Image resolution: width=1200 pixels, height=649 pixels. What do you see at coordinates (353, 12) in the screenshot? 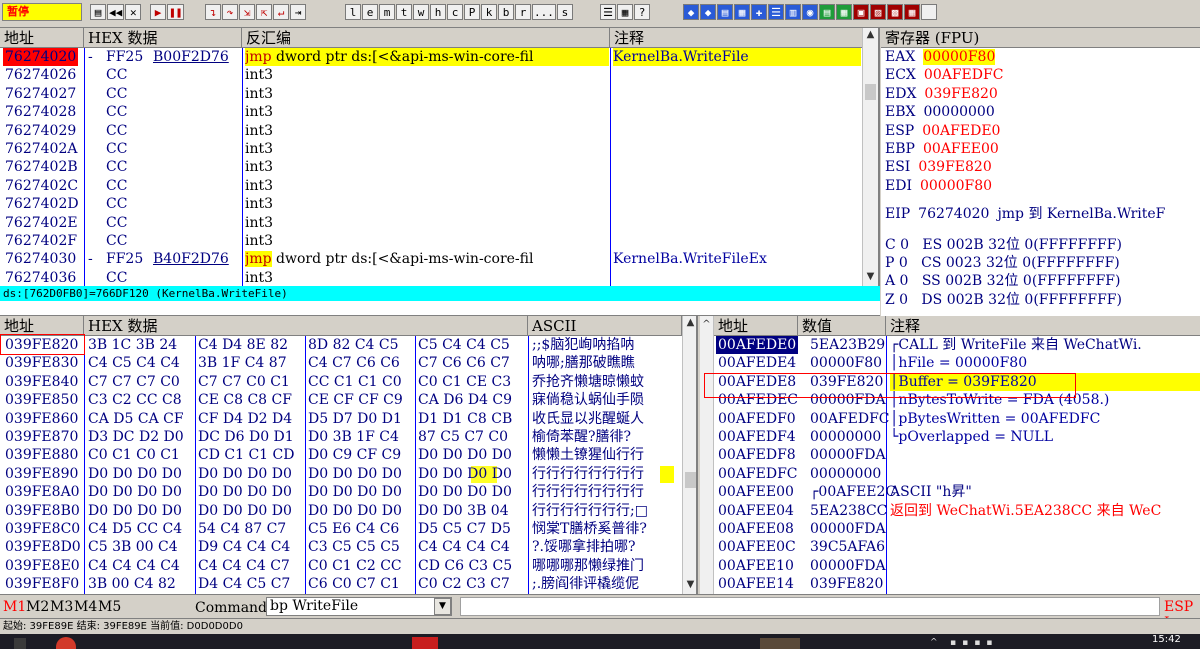
I see `log-window-button: l` at bounding box center [353, 12].